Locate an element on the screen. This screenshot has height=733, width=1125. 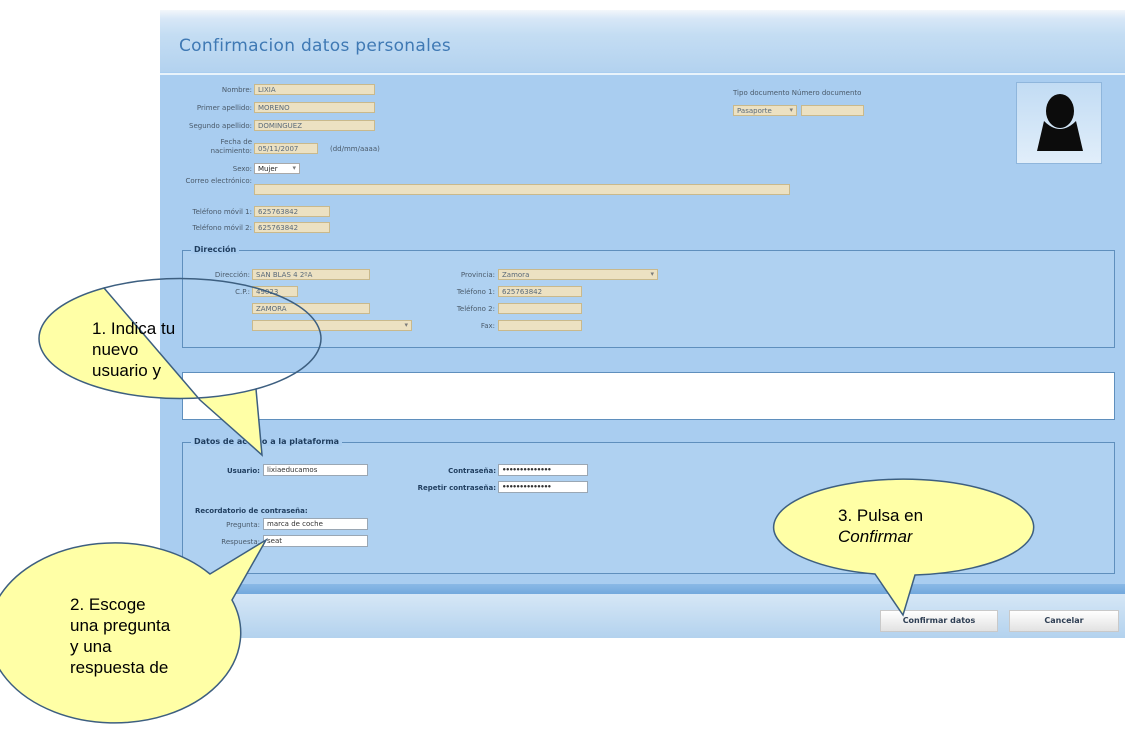
correo-label: Correo electrónico: is located at coordinates (219, 181).